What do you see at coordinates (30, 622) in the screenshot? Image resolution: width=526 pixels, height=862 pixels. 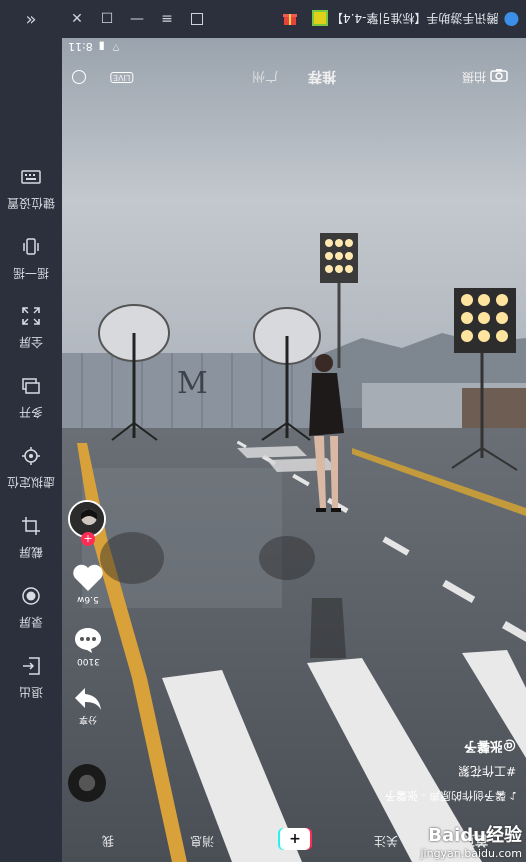 I see `sidebar-item-label: 录屏` at bounding box center [30, 622].